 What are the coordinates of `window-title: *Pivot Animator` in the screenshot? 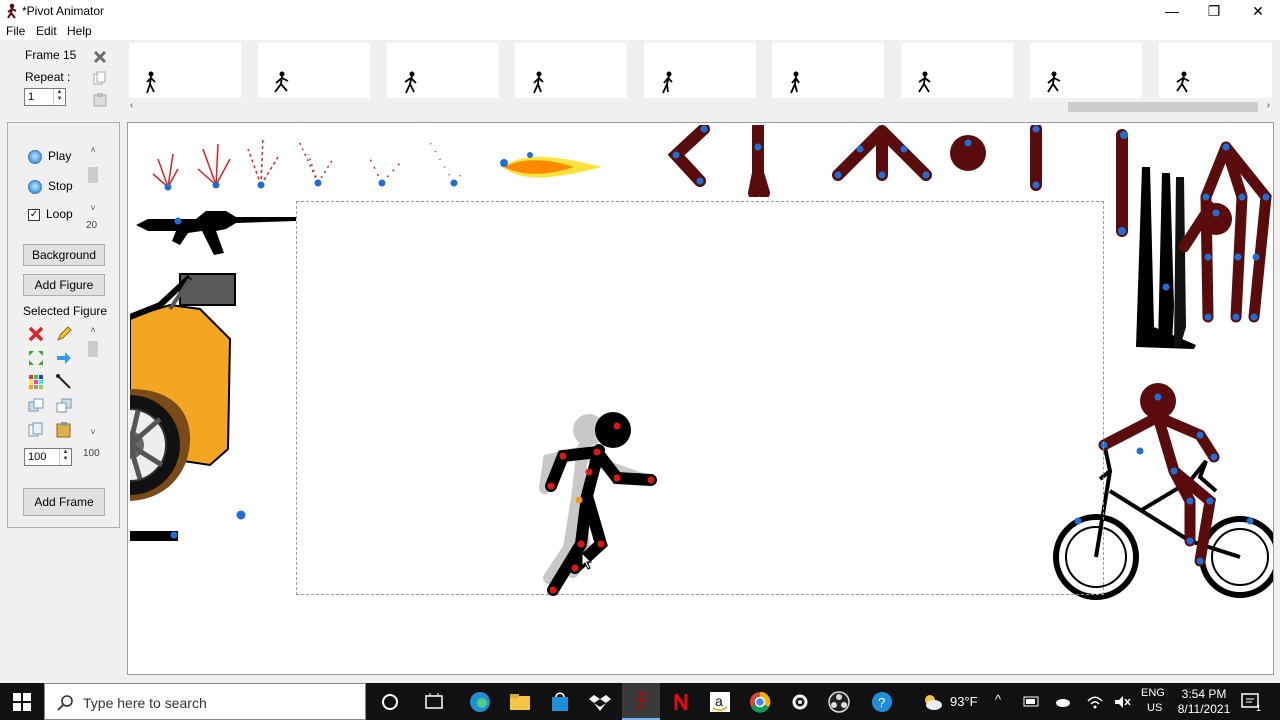 It's located at (63, 11).